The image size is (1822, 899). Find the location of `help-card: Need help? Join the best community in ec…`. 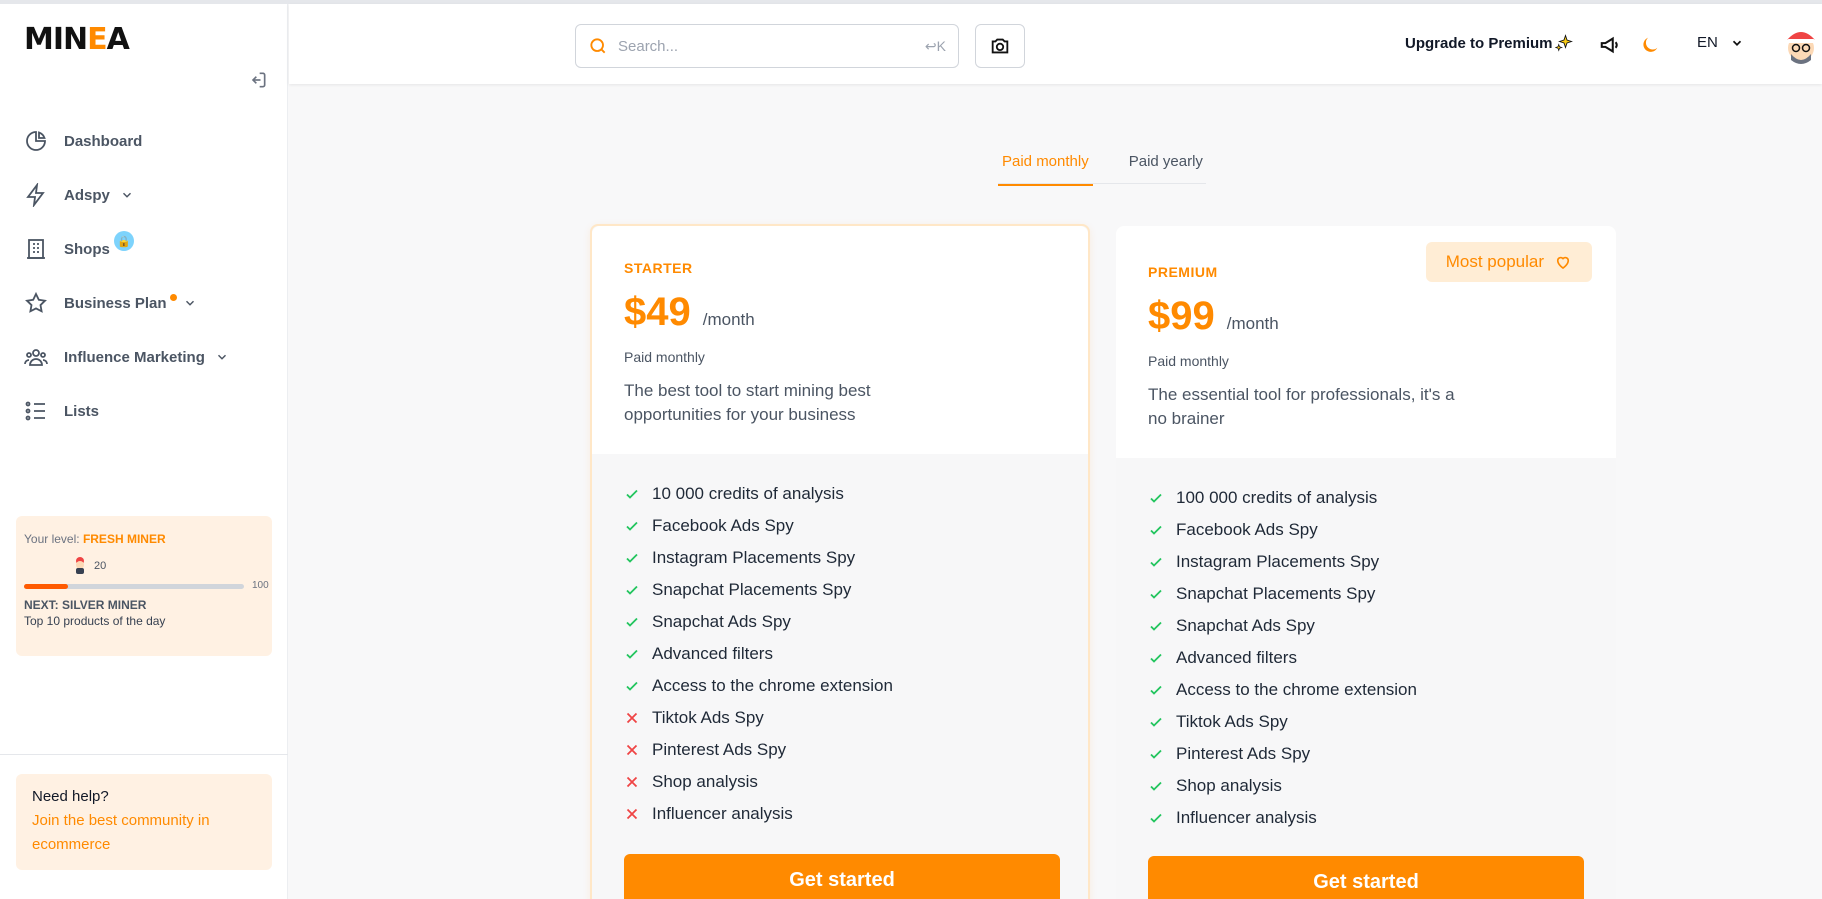

help-card: Need help? Join the best community in ec… is located at coordinates (144, 822).